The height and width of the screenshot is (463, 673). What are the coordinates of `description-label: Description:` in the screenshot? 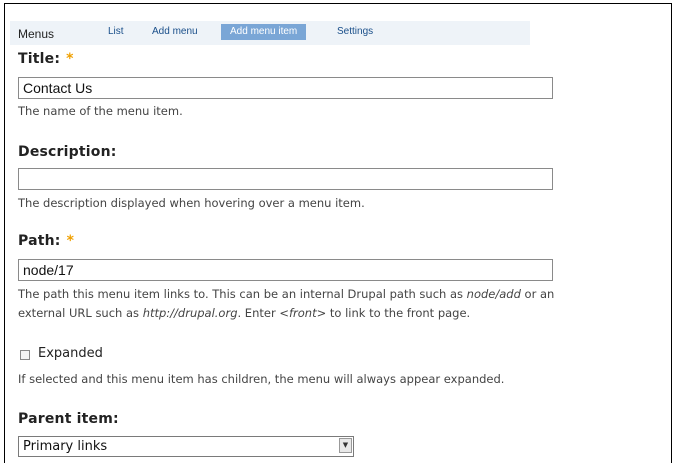 It's located at (67, 152).